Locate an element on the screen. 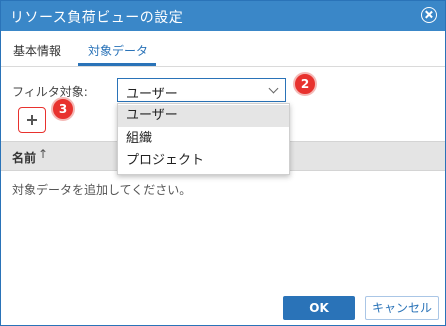 The image size is (446, 326). ok-button: OK is located at coordinates (319, 308).